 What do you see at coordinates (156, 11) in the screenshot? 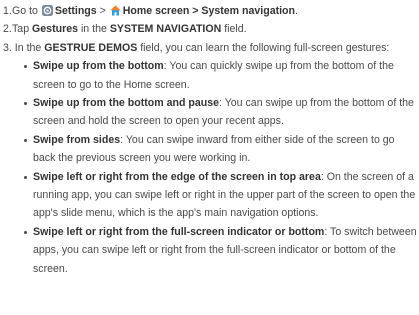
I see `home-screen-path: Home screen` at bounding box center [156, 11].